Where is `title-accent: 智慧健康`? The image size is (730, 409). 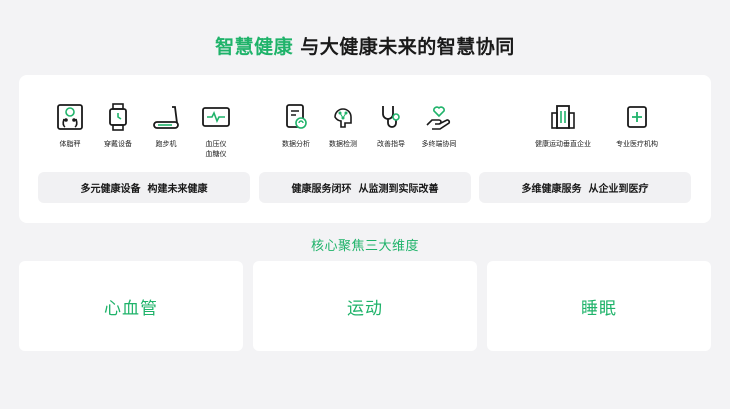 title-accent: 智慧健康 is located at coordinates (254, 47).